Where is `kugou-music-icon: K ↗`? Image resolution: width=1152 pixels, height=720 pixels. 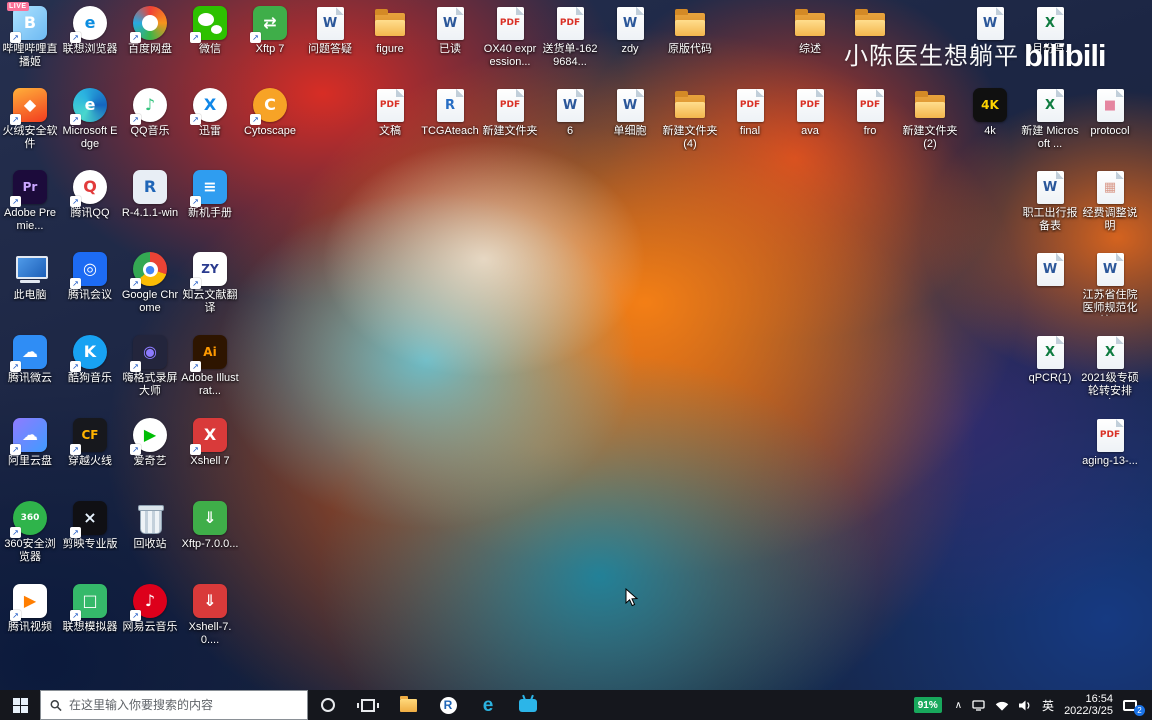
kugou-music-icon: K ↗ is located at coordinates (88, 353).